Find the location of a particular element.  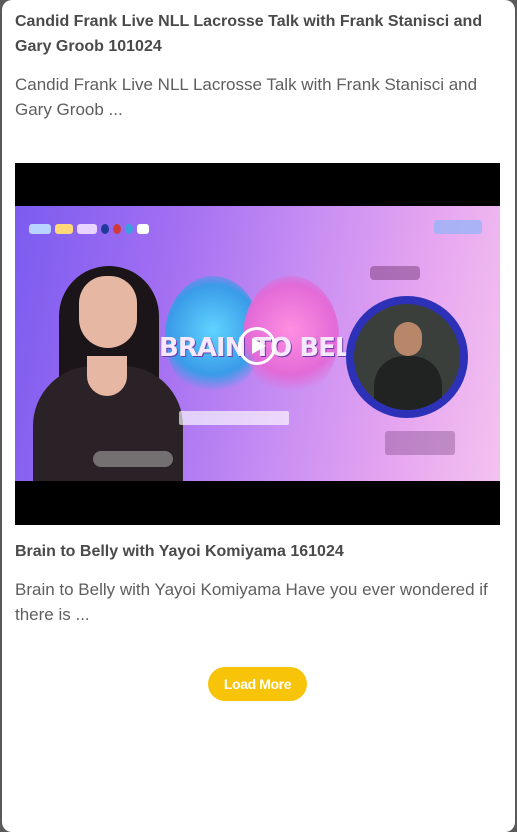

channel-tag is located at coordinates (458, 227).